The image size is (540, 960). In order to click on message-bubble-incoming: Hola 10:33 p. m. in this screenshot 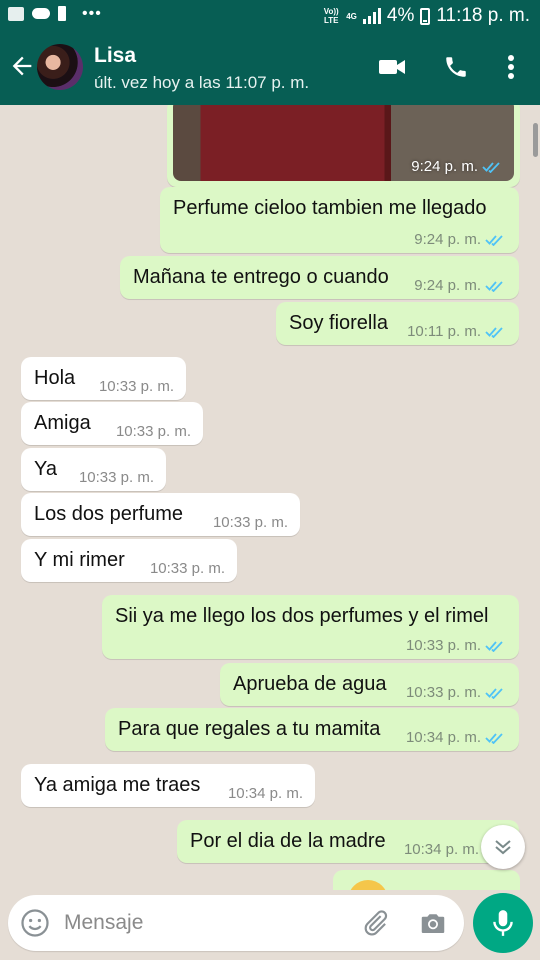, I will do `click(103, 378)`.